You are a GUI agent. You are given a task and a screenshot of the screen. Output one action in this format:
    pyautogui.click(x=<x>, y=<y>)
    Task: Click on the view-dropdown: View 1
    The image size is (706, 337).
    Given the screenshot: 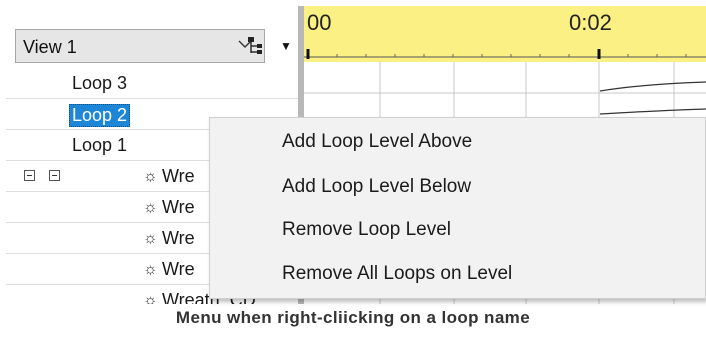 What is the action you would take?
    pyautogui.click(x=140, y=46)
    